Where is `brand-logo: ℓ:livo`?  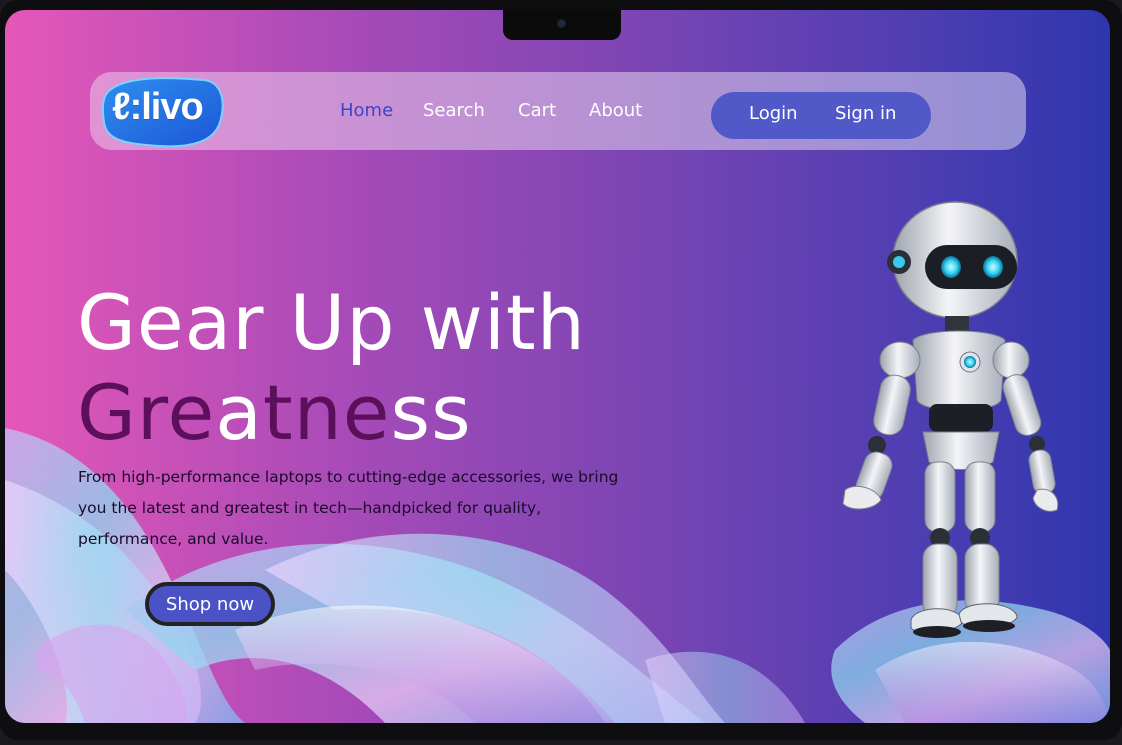 brand-logo: ℓ:livo is located at coordinates (162, 111).